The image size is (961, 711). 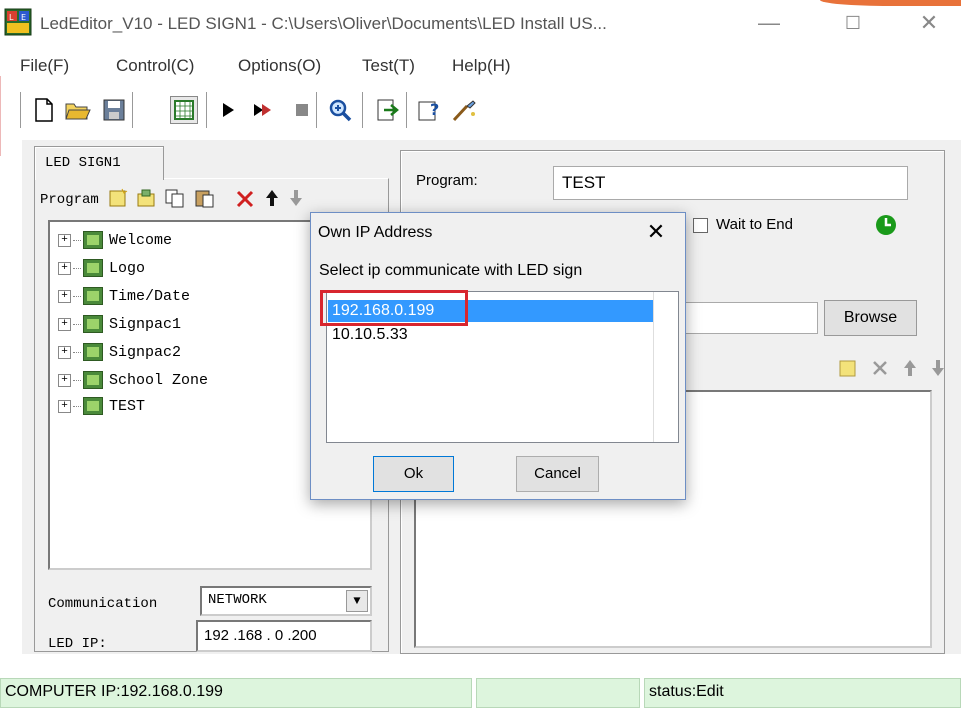 I want to click on file-path-input, so click(x=750, y=318).